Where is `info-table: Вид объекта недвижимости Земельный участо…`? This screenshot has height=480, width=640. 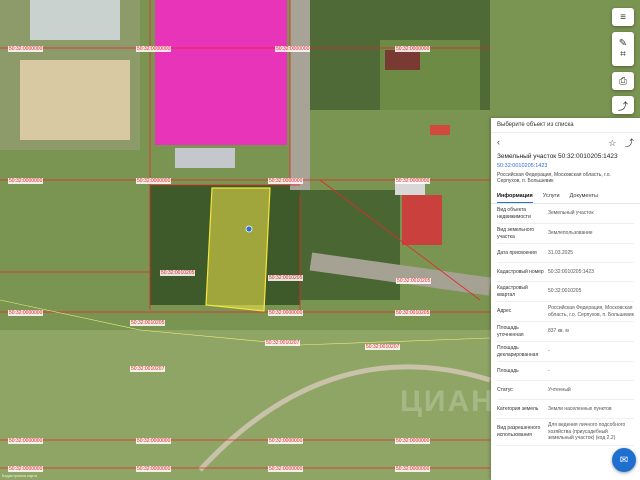
info-table: Вид объекта недвижимости Земельный участо… is located at coordinates (565, 325).